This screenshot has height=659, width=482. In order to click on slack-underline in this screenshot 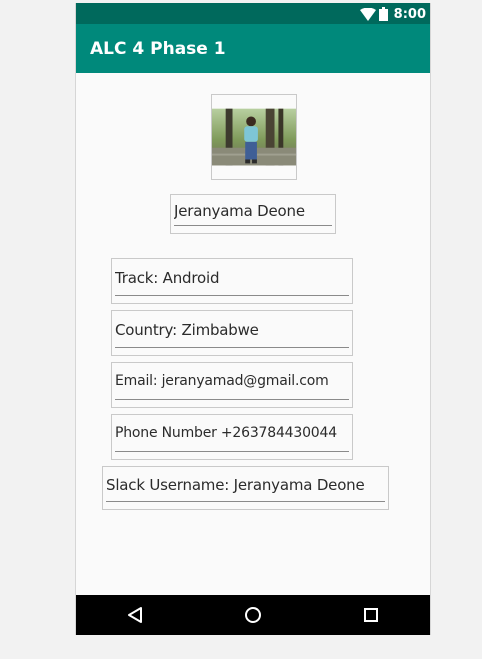, I will do `click(245, 501)`.